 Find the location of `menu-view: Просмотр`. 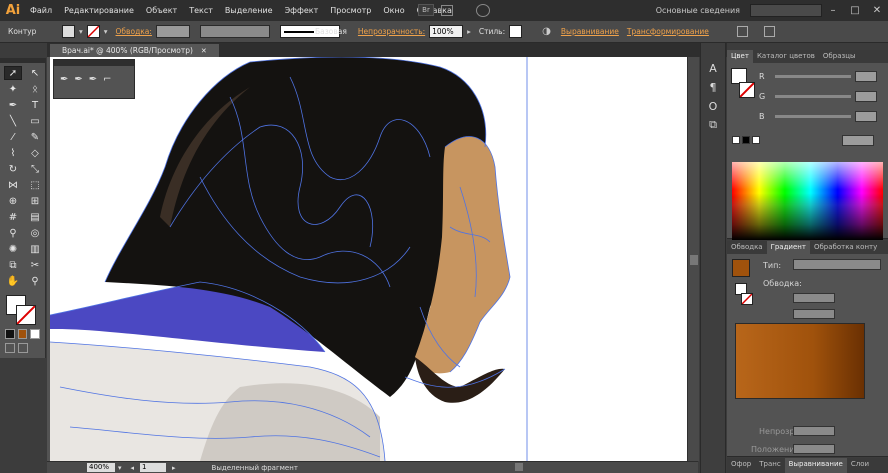

menu-view: Просмотр is located at coordinates (350, 10).